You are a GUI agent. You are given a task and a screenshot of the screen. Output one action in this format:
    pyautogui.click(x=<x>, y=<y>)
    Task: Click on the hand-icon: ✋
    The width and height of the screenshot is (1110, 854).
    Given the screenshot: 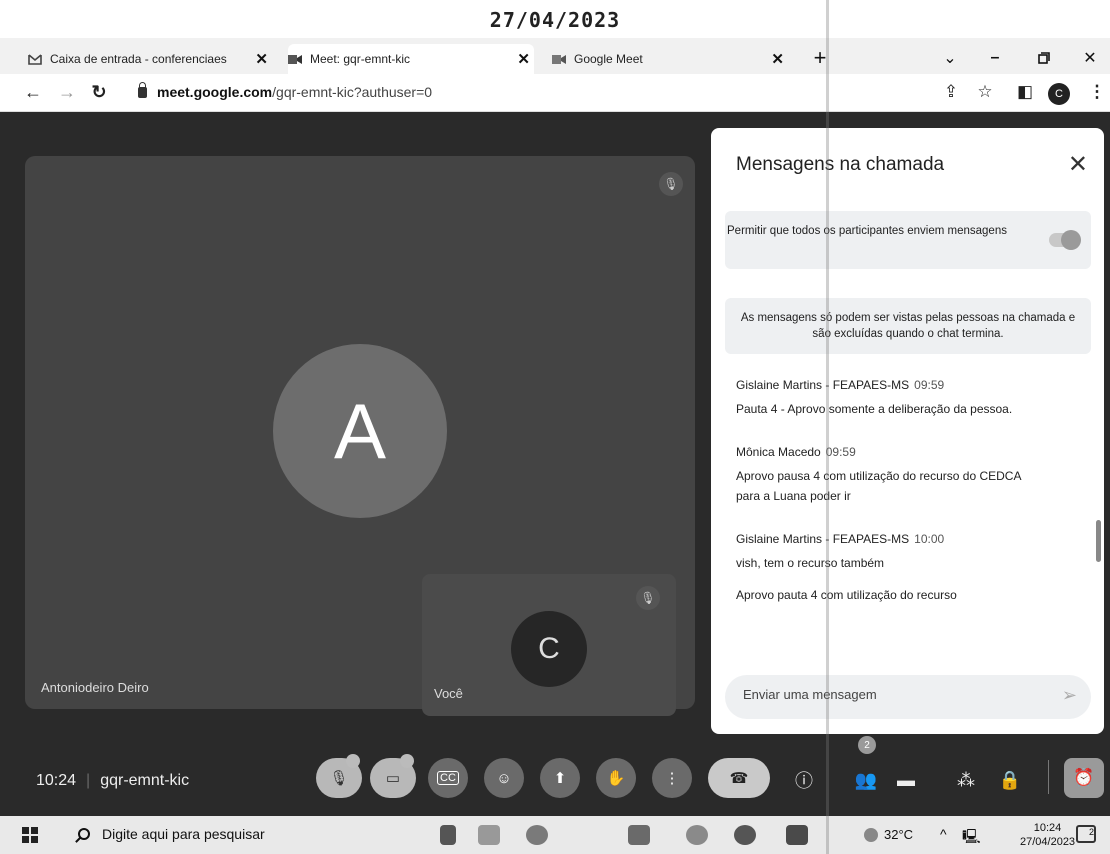 What is the action you would take?
    pyautogui.click(x=616, y=778)
    